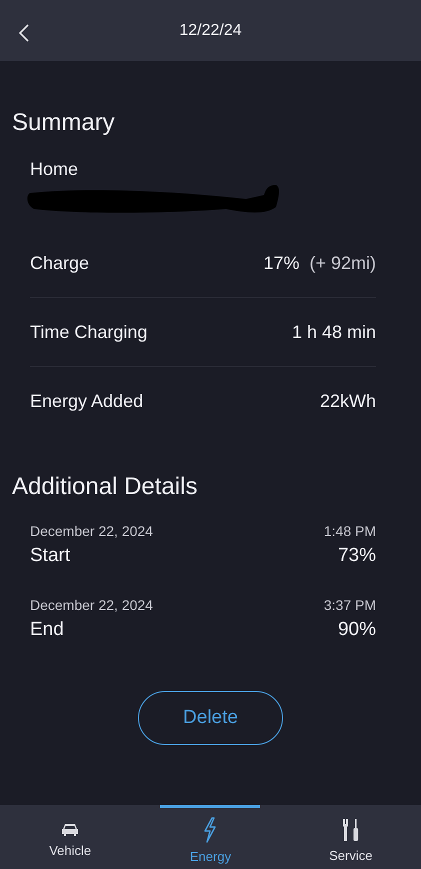 This screenshot has width=421, height=869. Describe the element at coordinates (210, 31) in the screenshot. I see `page-title: 12/22/24` at that location.